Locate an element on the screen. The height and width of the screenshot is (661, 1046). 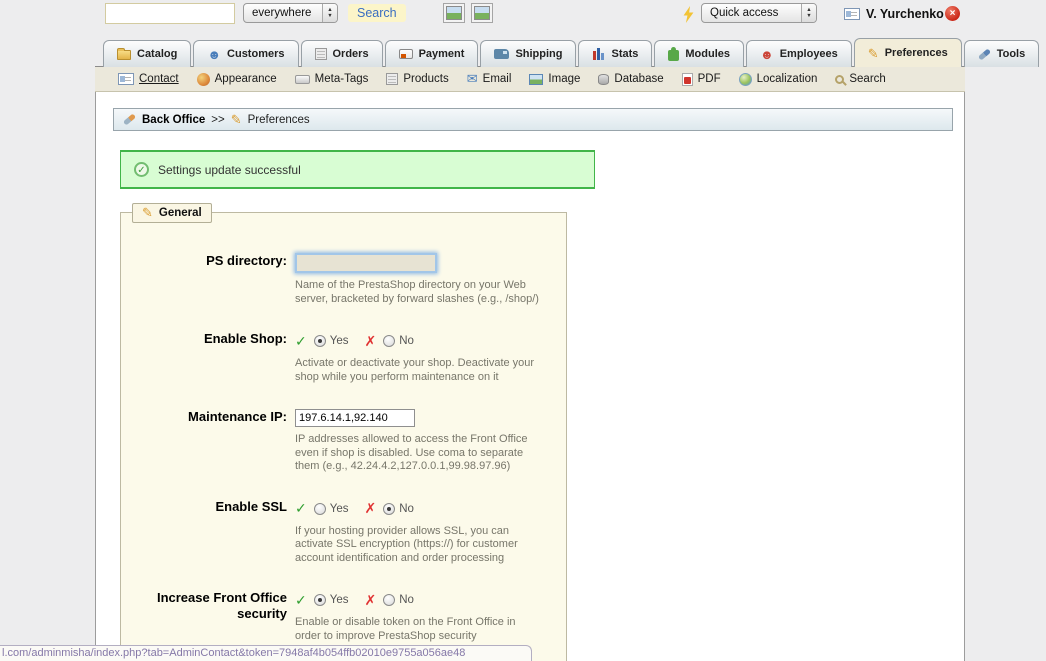
fo-security-yes-radio is located at coordinates (319, 600).